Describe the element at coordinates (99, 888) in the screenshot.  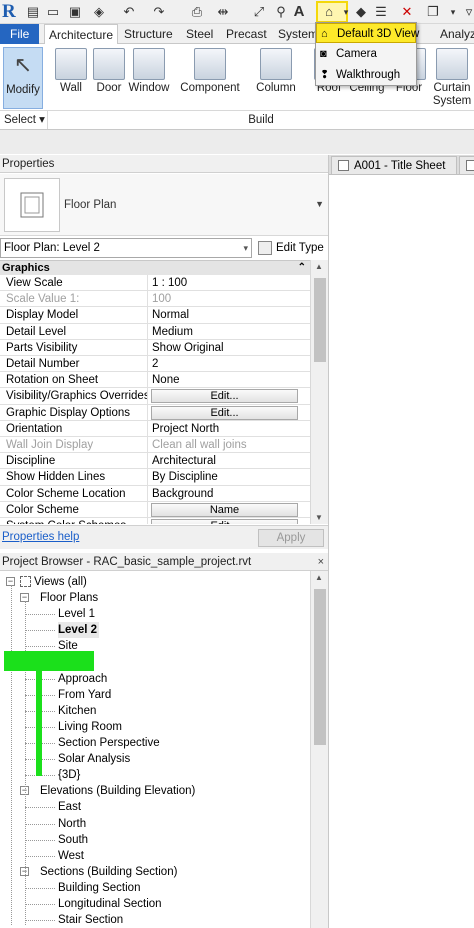
I see `tree-node: Building Section` at that location.